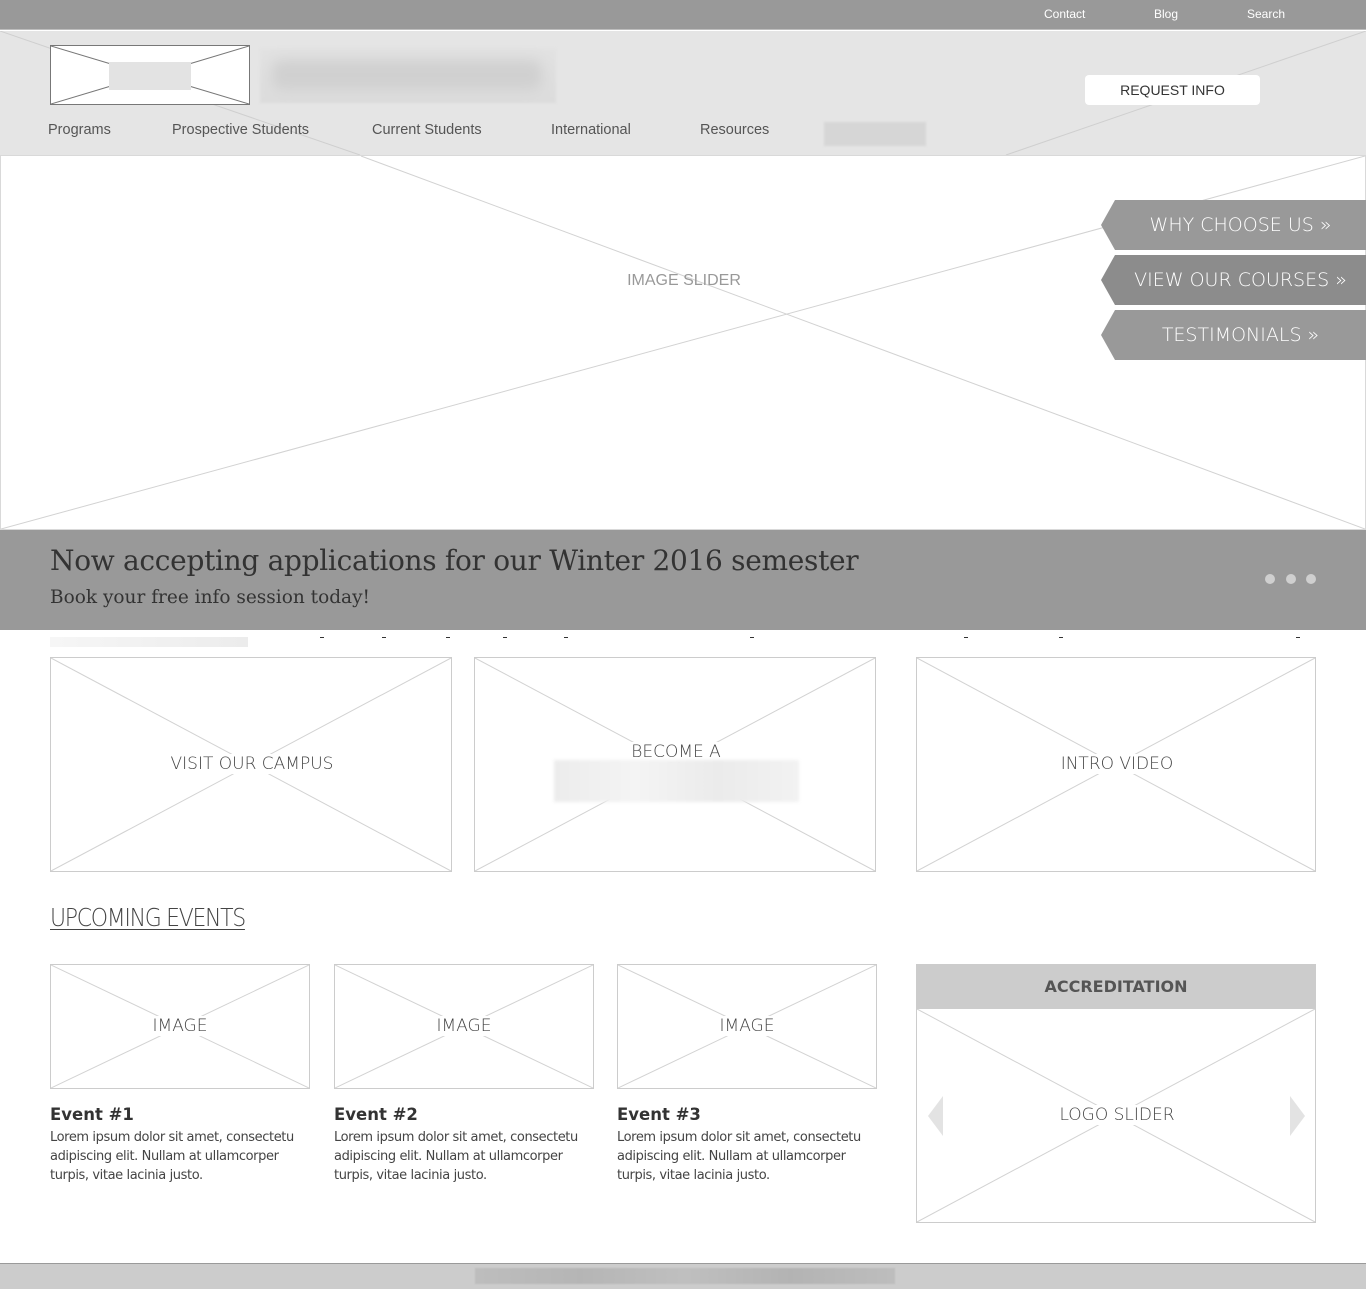  I want to click on become-a-card: BECOME A, so click(675, 764).